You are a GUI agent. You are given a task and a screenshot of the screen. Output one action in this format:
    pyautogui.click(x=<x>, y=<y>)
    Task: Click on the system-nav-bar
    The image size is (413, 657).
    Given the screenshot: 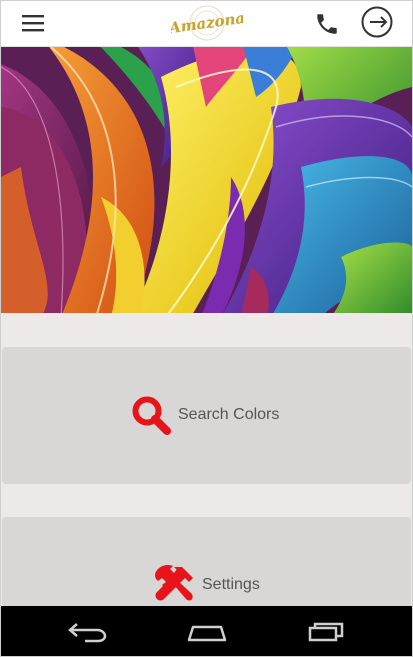 What is the action you would take?
    pyautogui.click(x=206, y=631)
    